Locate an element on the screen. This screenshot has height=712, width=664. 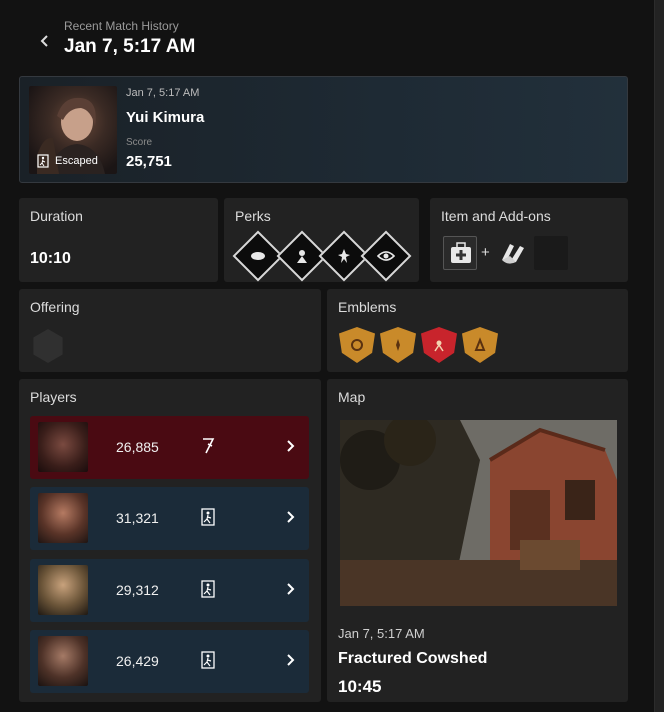
offering-label: Offering is located at coordinates (55, 307).